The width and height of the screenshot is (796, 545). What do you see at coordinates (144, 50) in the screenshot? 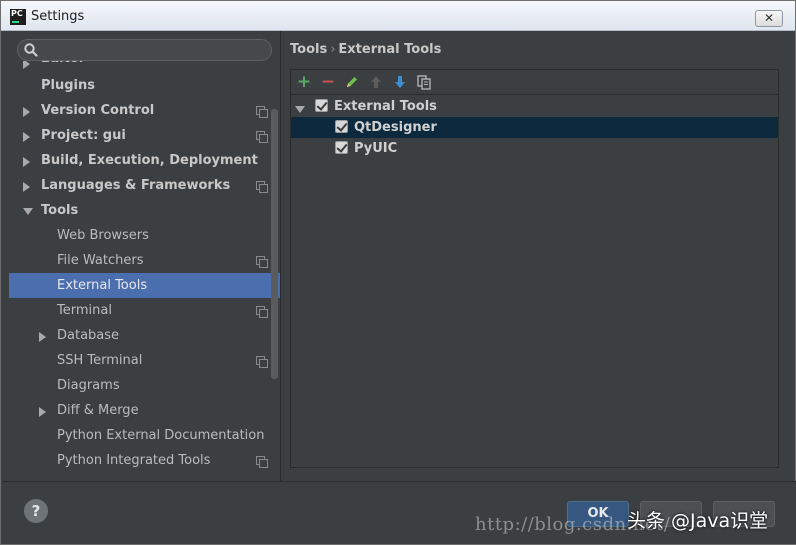
I see `search-input` at bounding box center [144, 50].